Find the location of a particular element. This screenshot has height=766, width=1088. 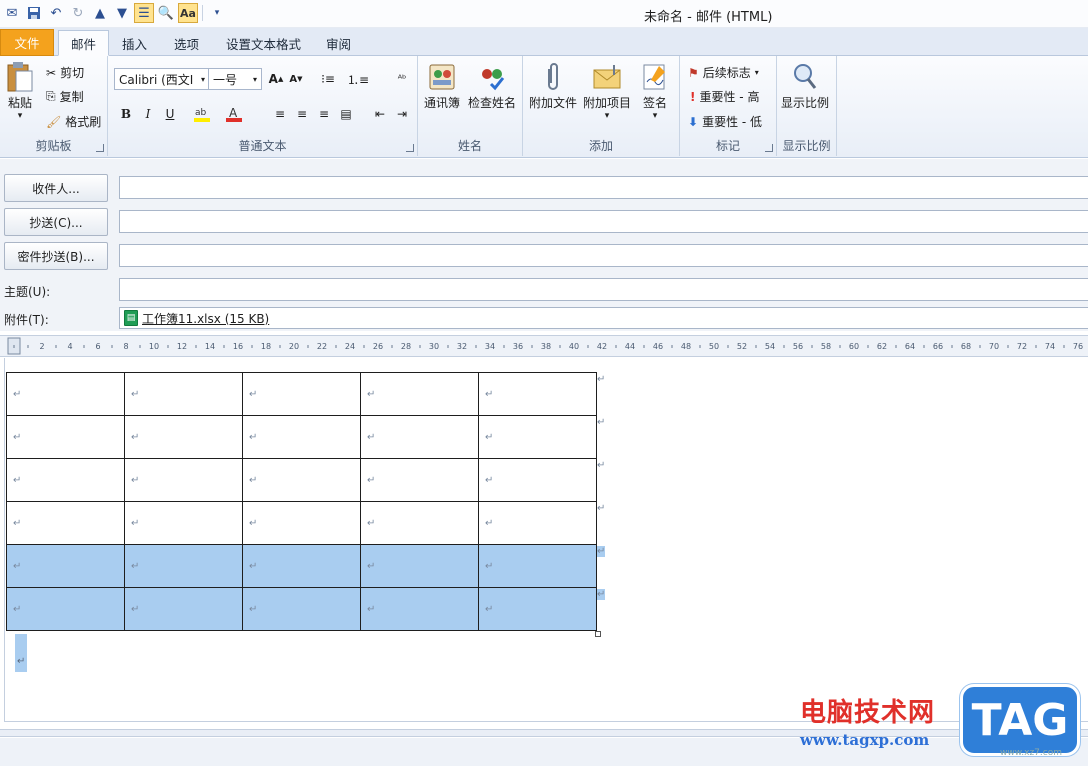

align-right-icon: ≡ is located at coordinates (324, 114).